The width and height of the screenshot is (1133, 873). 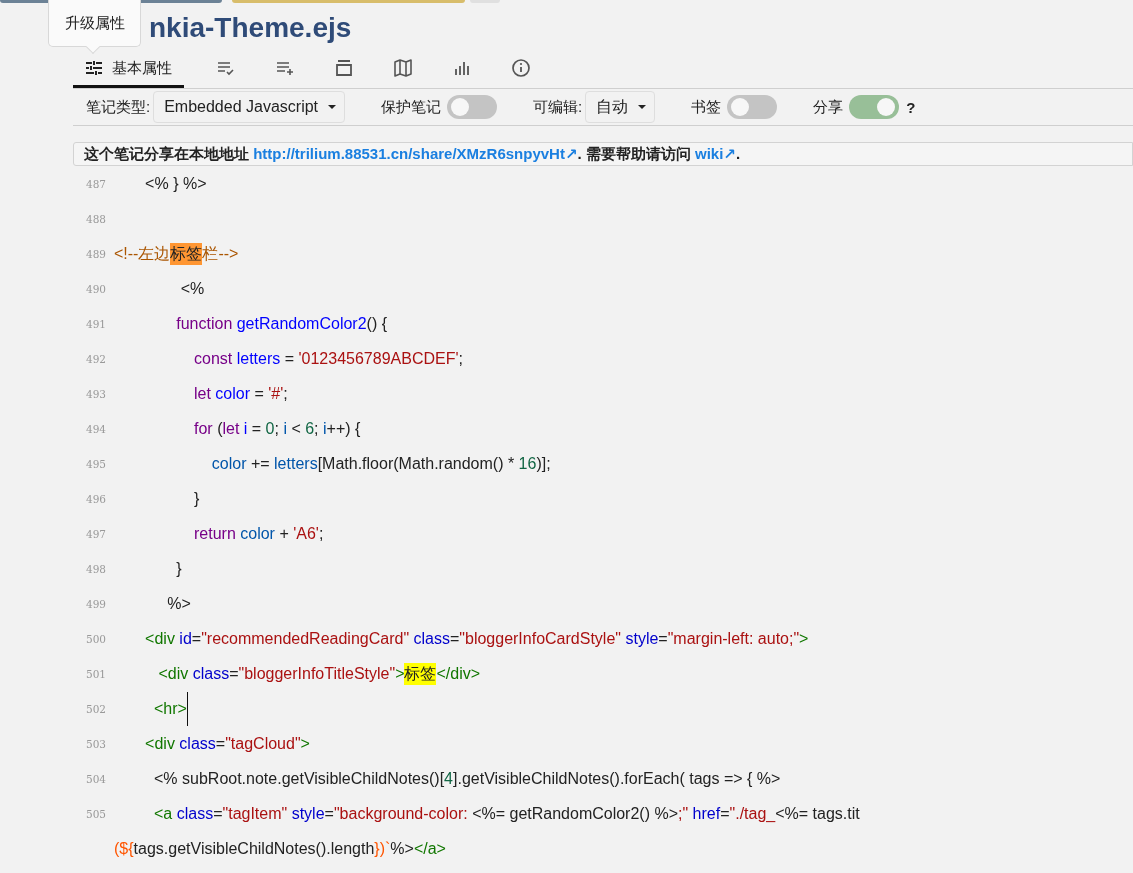 I want to click on line-number: 489, so click(x=95, y=253).